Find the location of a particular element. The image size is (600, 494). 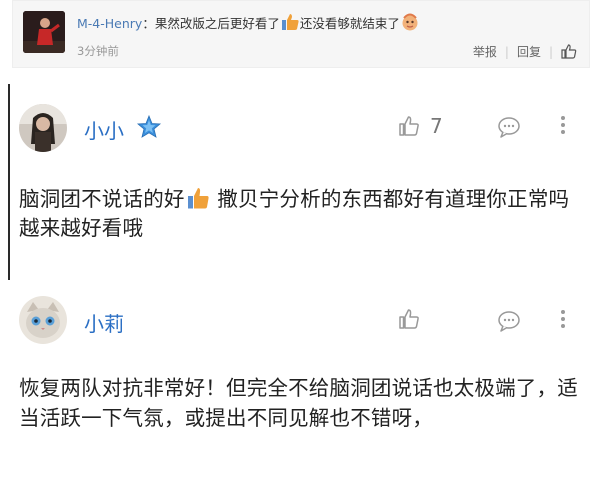

comment-username: 小莉 is located at coordinates (104, 322).